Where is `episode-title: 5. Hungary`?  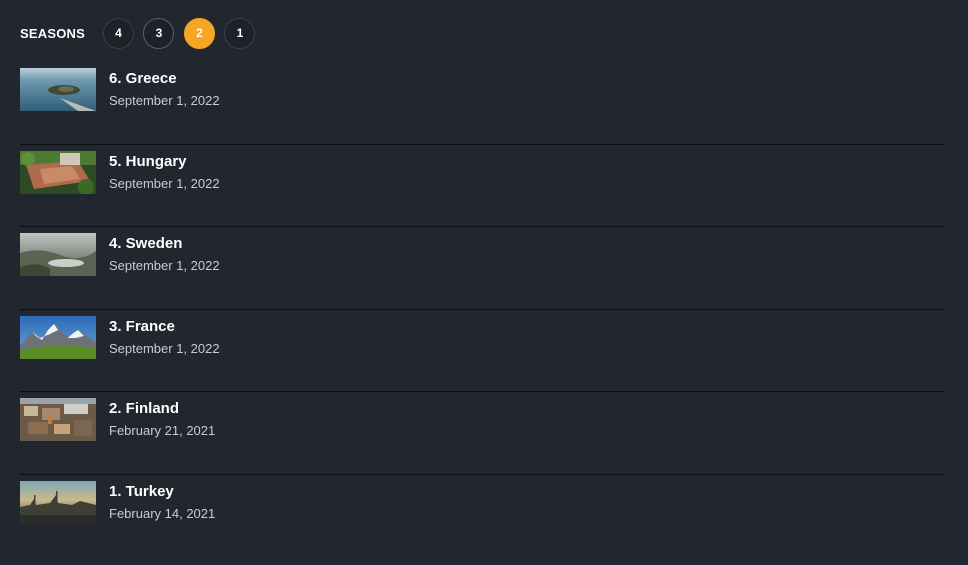
episode-title: 5. Hungary is located at coordinates (164, 162).